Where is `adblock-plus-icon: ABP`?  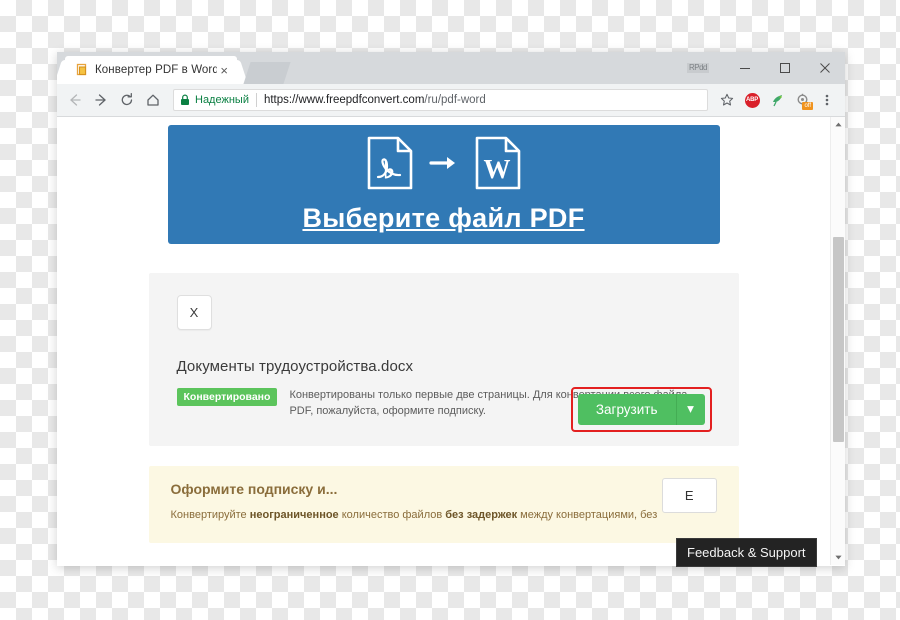
adblock-plus-icon: ABP is located at coordinates (752, 100).